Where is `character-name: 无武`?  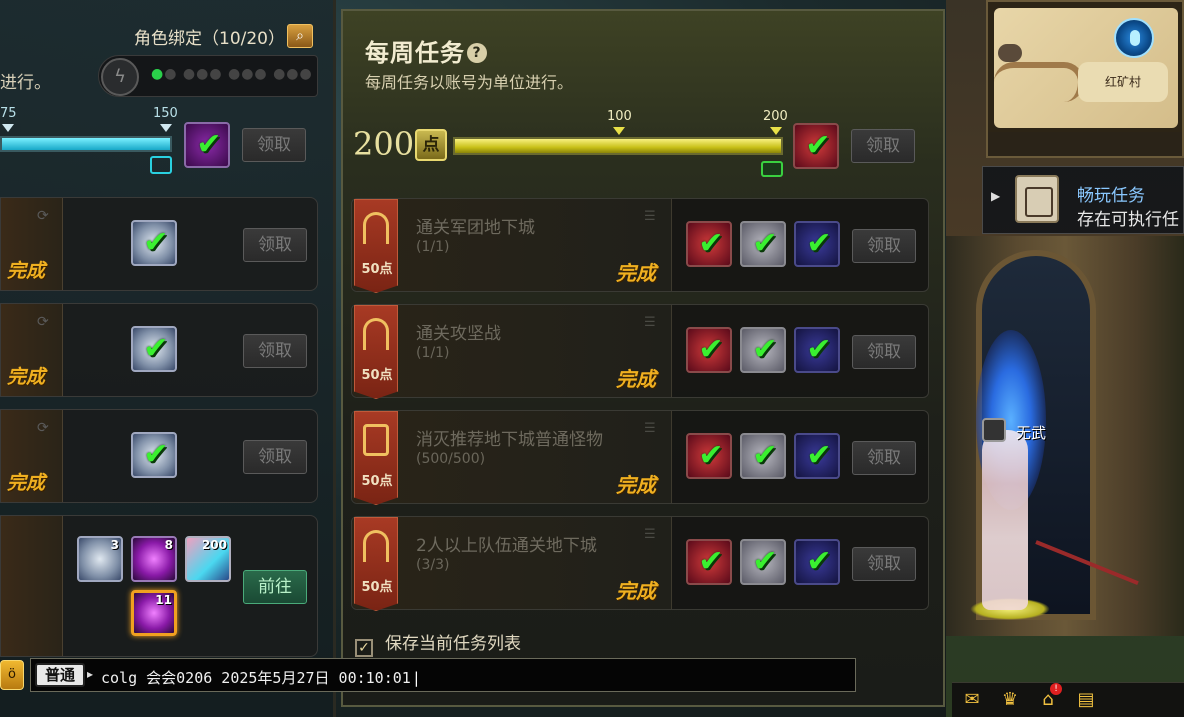 character-name: 无武 is located at coordinates (1031, 432).